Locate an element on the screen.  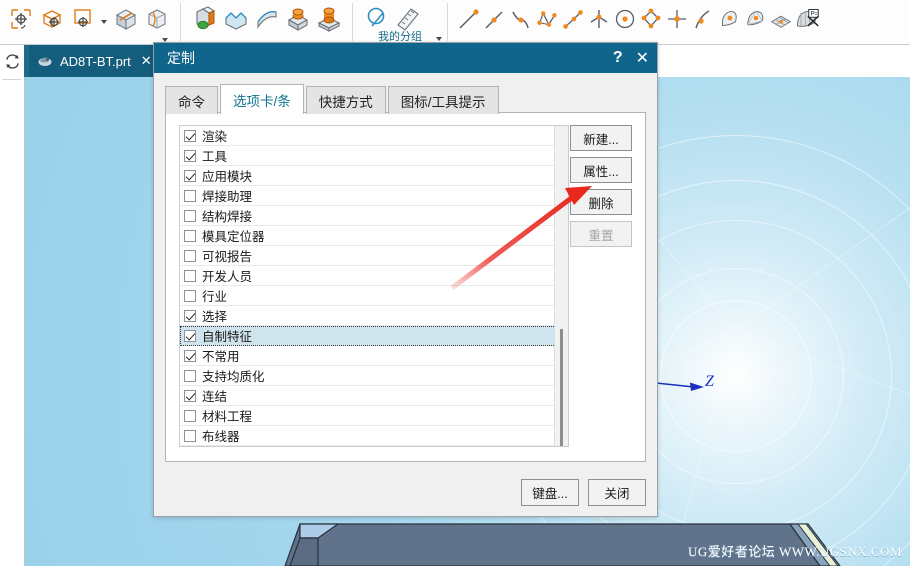
line-point-icon is located at coordinates (495, 19).